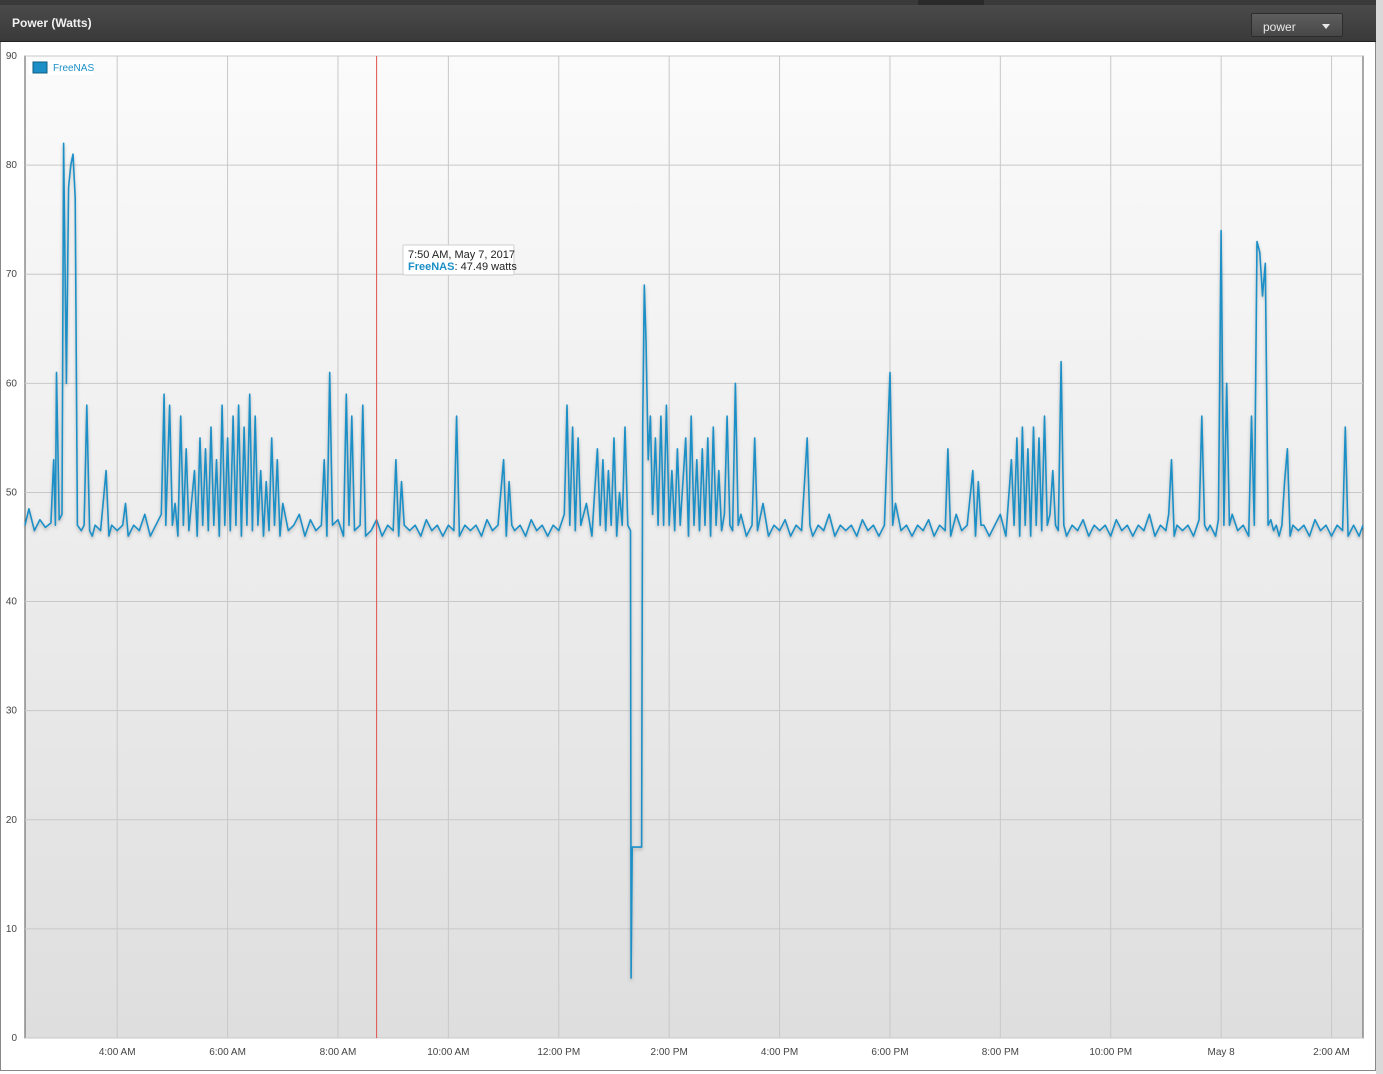 Image resolution: width=1383 pixels, height=1074 pixels. I want to click on y-tick-label: 80, so click(12, 165).